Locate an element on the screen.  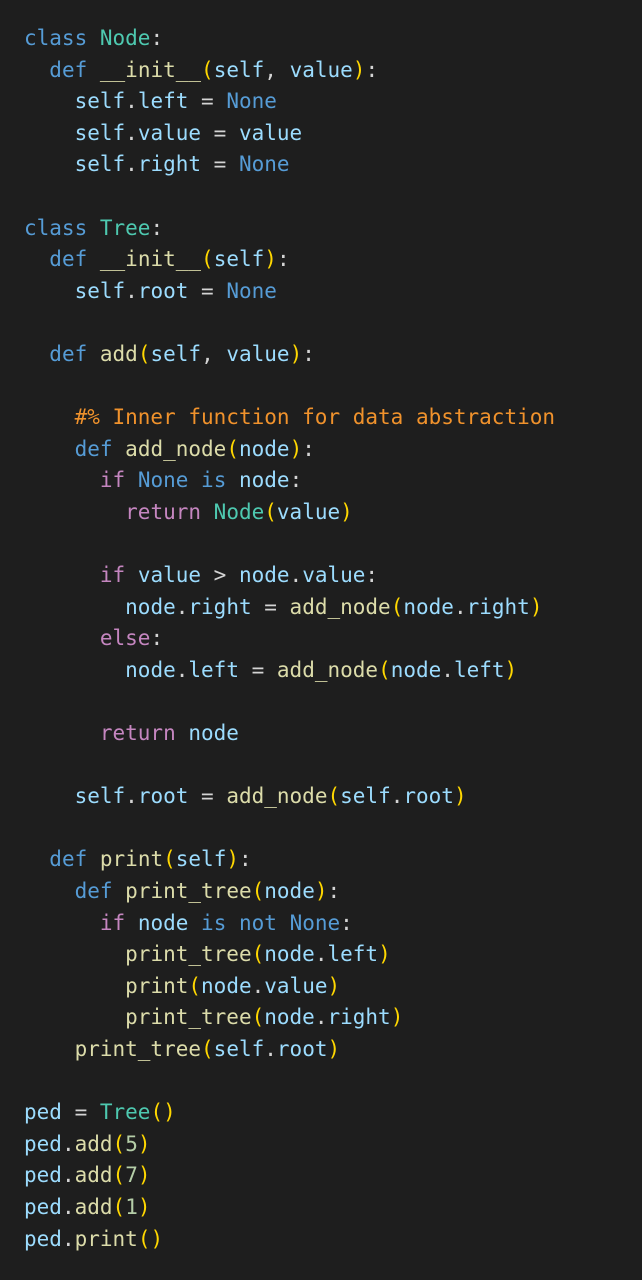
code-token: left is located at coordinates (479, 669).